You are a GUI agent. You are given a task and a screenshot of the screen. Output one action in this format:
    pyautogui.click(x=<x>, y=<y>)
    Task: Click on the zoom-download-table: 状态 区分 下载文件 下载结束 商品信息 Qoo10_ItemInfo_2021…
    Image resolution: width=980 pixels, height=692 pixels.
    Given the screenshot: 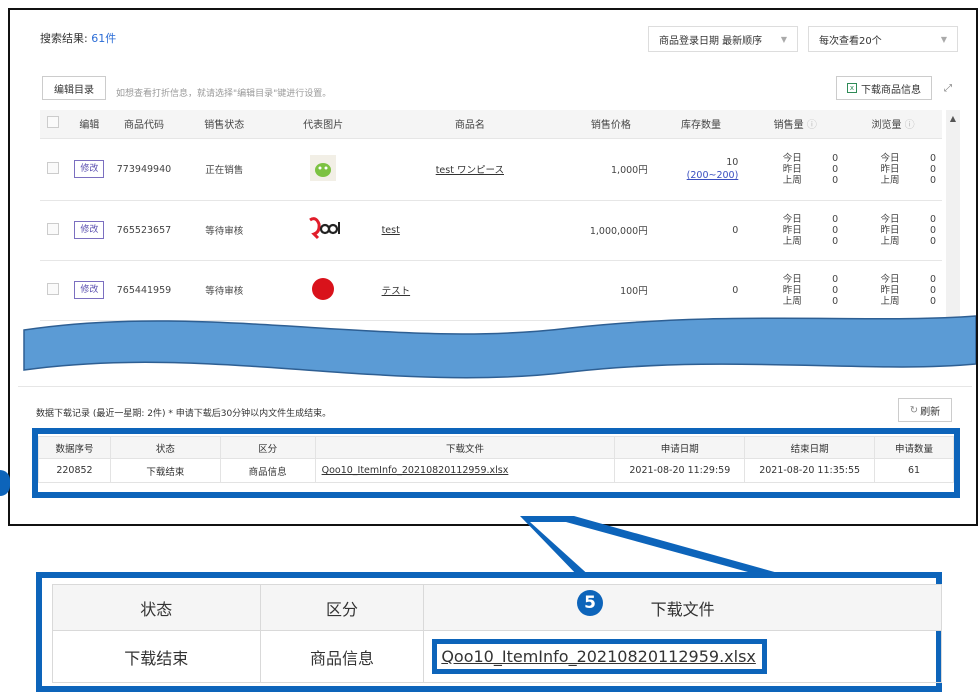 What is the action you would take?
    pyautogui.click(x=497, y=633)
    